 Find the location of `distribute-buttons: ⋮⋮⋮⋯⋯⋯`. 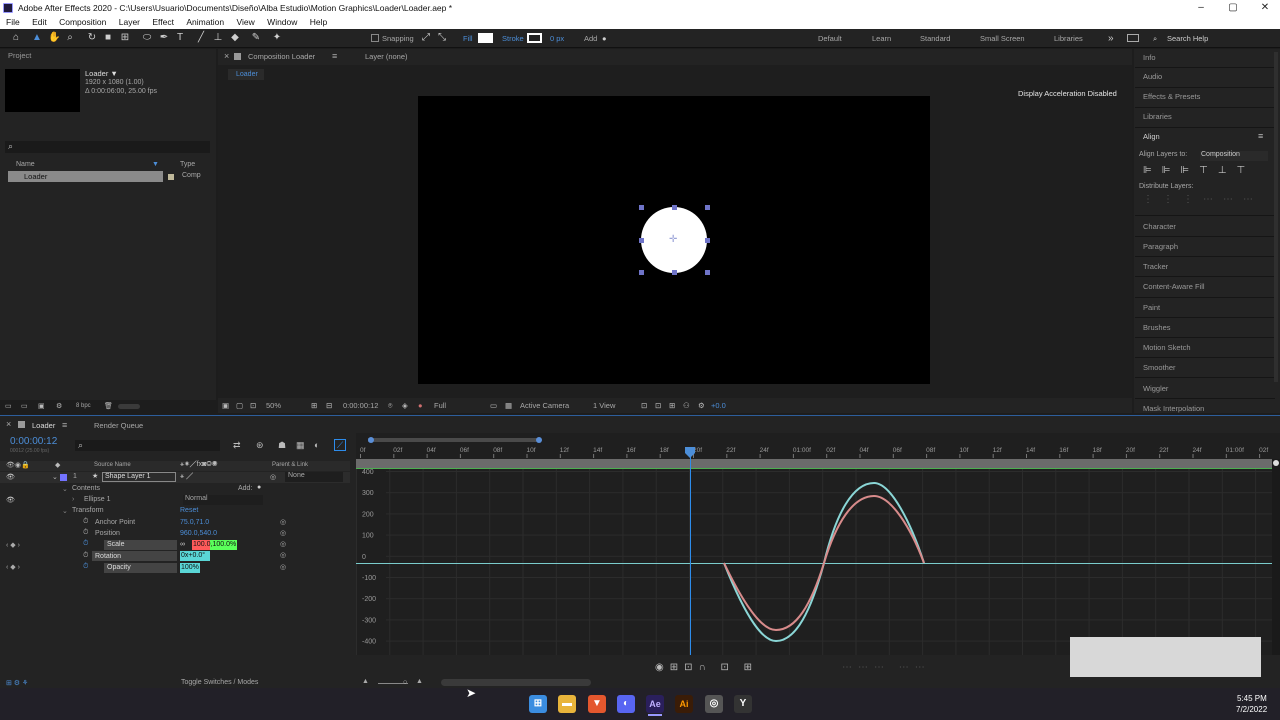

distribute-buttons: ⋮⋮⋮⋯⋯⋯ is located at coordinates (1203, 199).